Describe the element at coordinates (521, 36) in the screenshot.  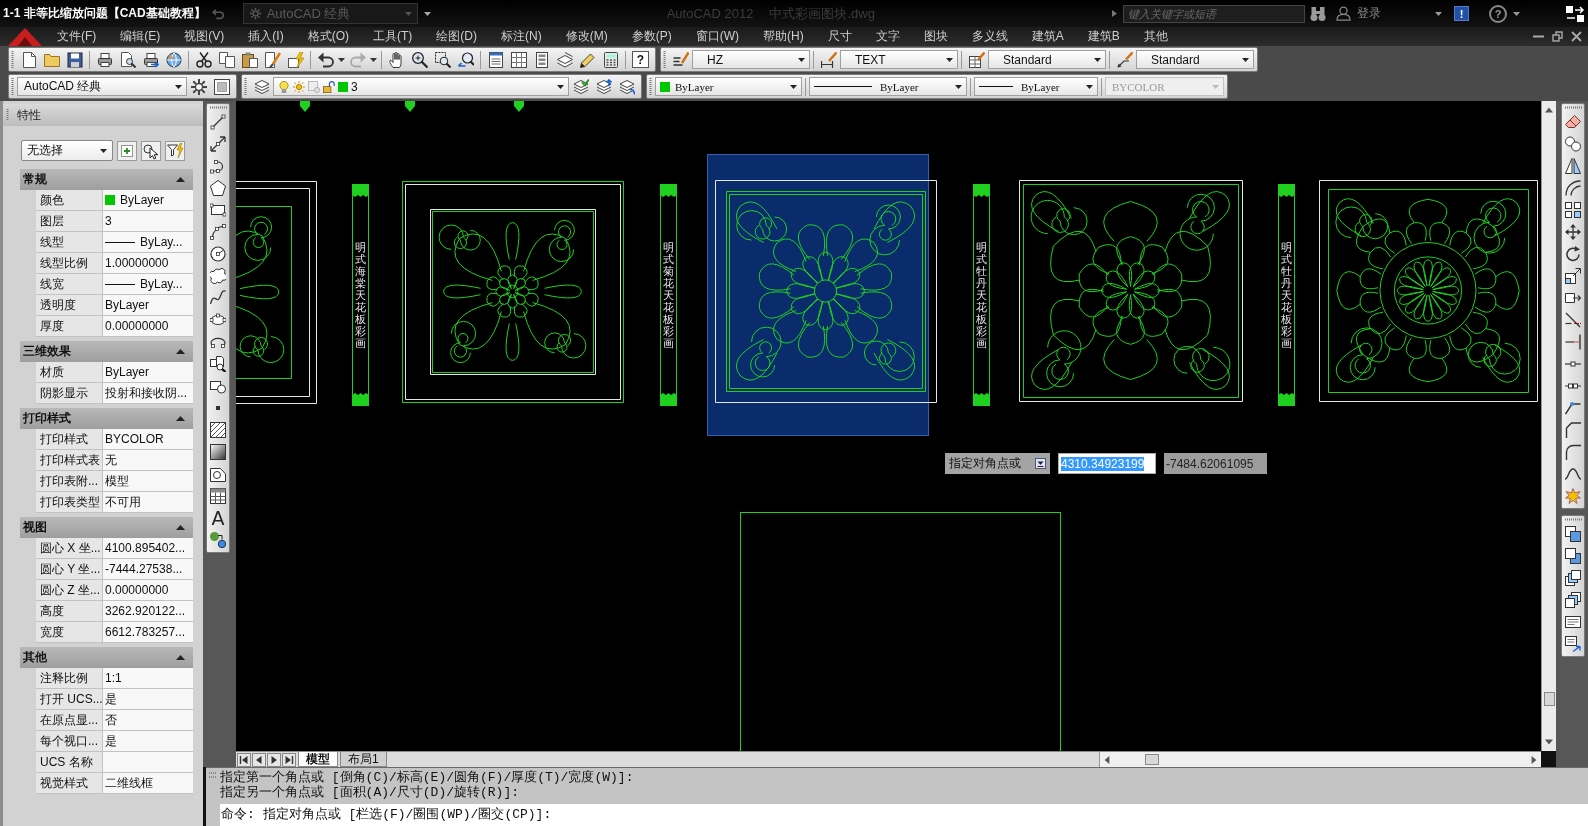
I see `menu-item: 标注(N)` at that location.